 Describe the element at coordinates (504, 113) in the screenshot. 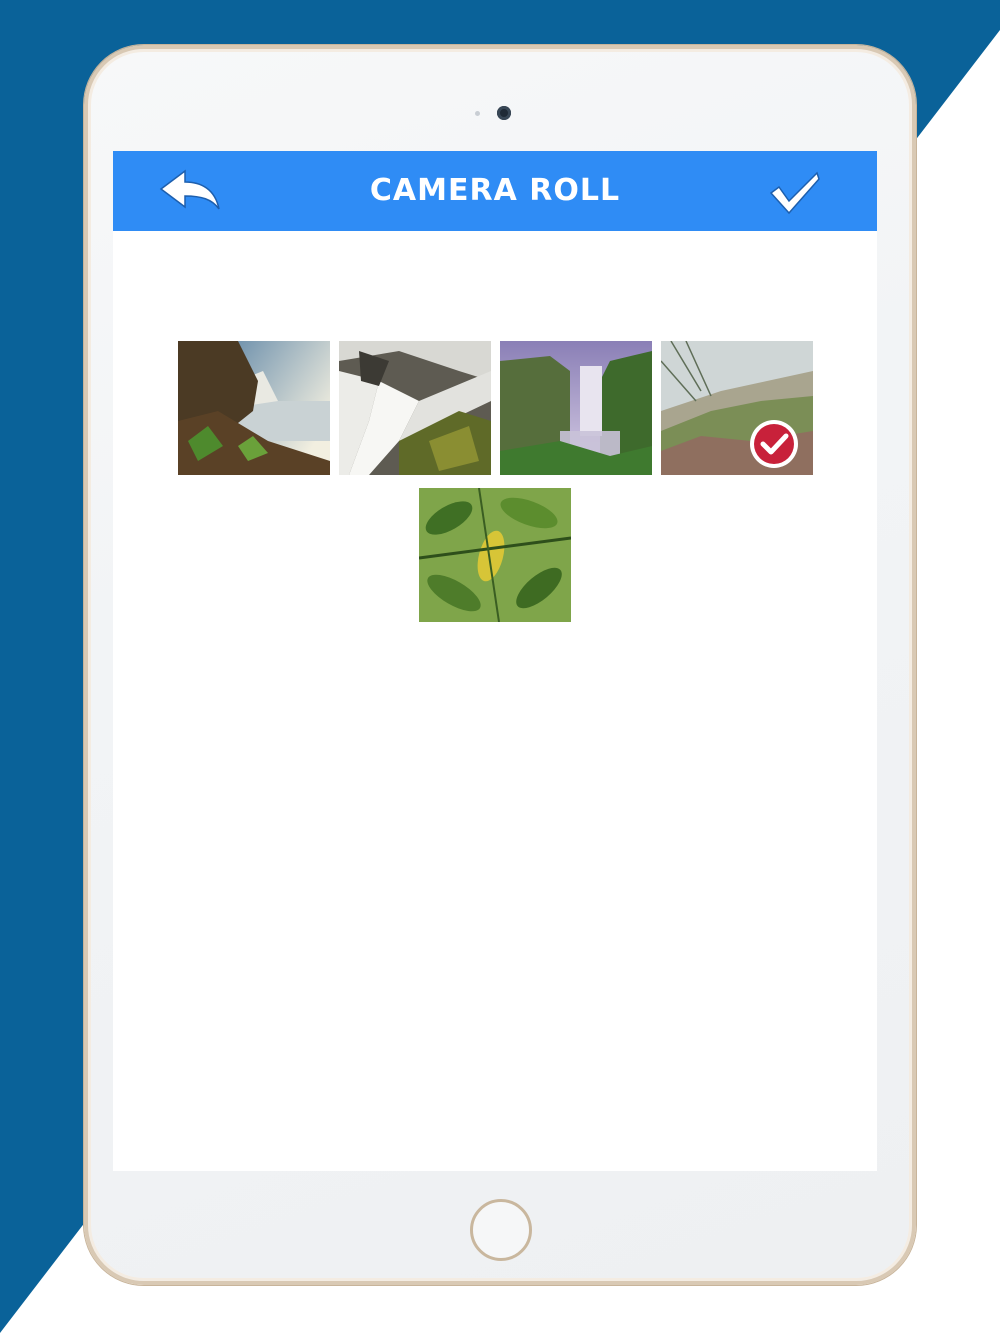

I see `front-camera` at that location.